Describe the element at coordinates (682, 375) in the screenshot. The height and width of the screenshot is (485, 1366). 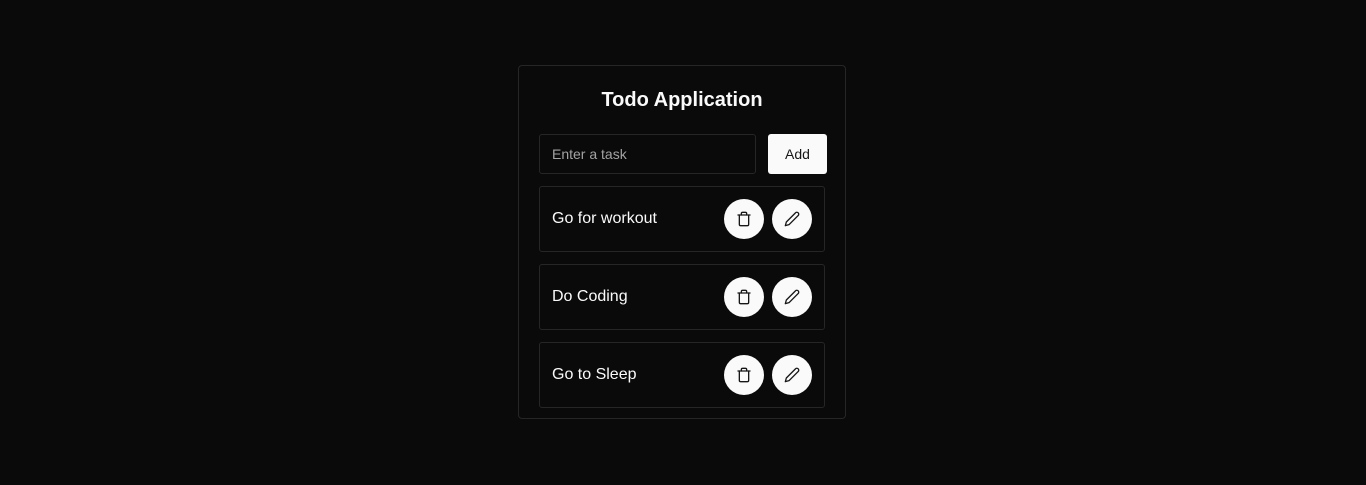
I see `task-item: Go to Sleep` at that location.